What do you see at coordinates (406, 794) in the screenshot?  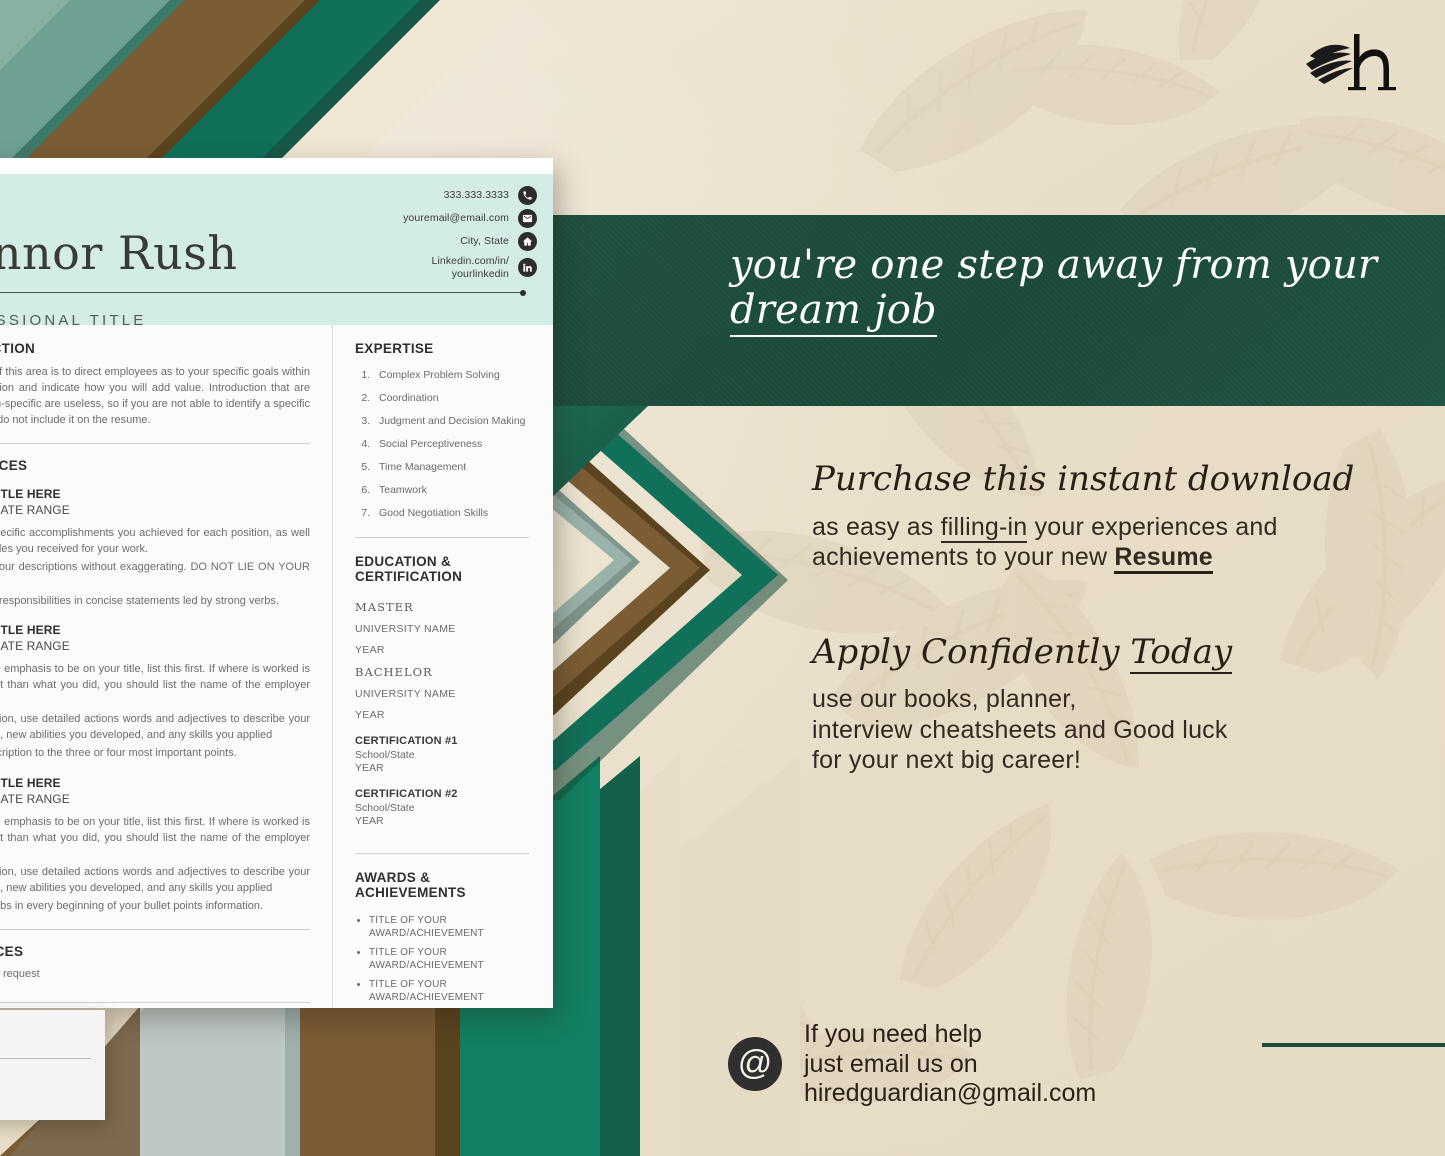 I see `certification-title: CERTIFICATION #2` at bounding box center [406, 794].